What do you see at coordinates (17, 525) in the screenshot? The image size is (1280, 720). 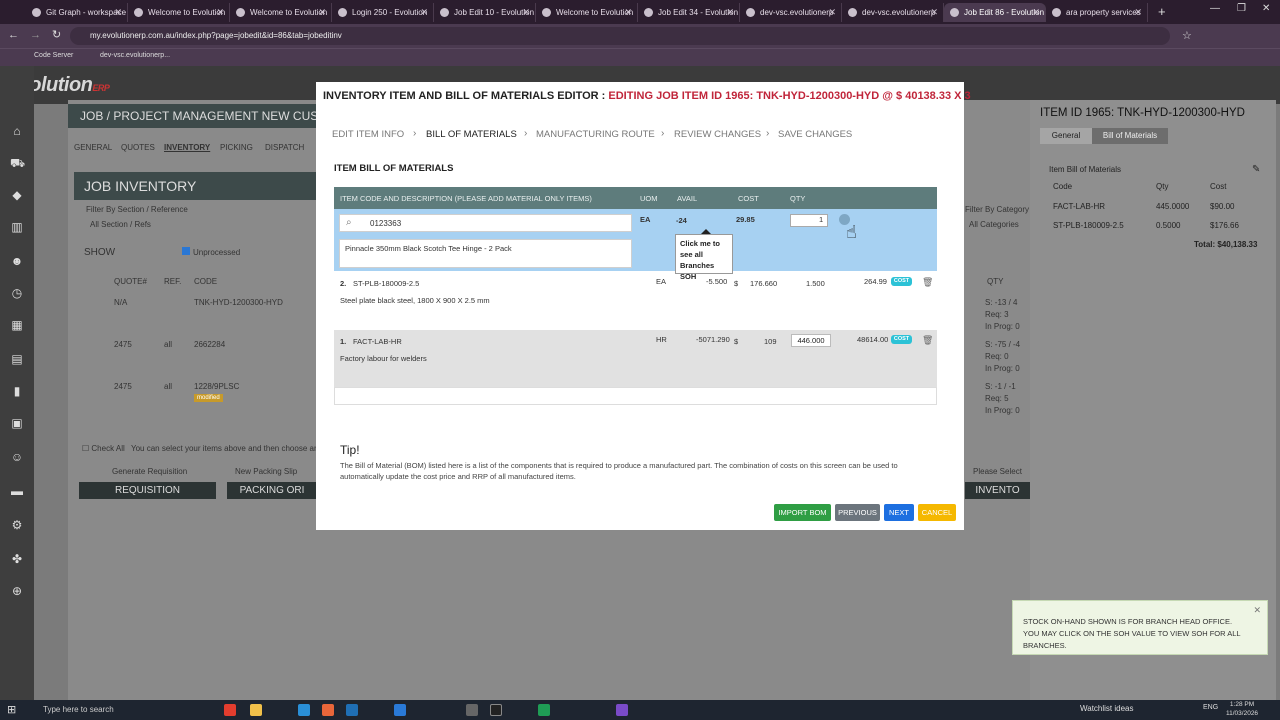 I see `gear-icon: ⚙` at bounding box center [17, 525].